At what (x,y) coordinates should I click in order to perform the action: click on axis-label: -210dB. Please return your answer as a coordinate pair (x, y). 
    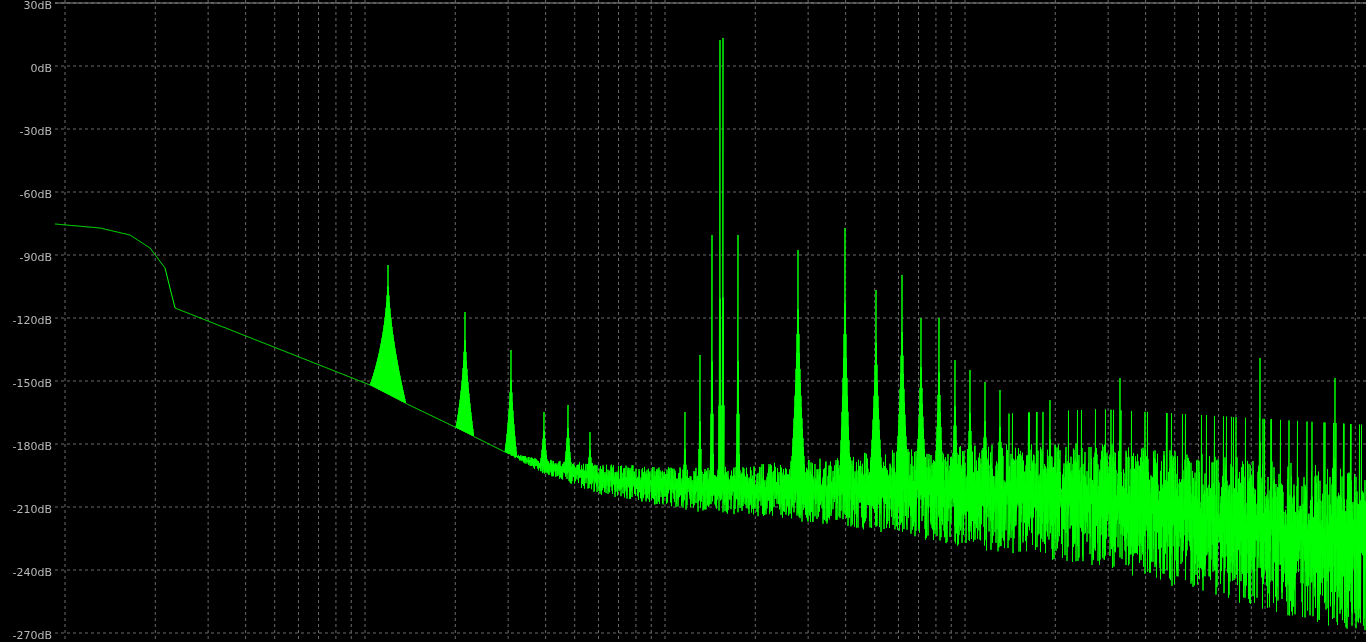
    Looking at the image, I should click on (32, 509).